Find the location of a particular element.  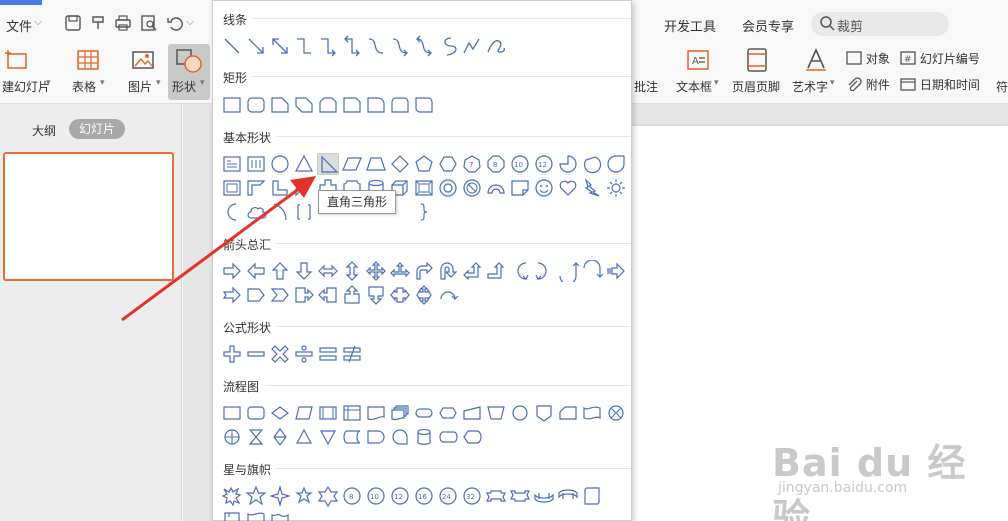

heptagon-shape: 7 is located at coordinates (472, 164).